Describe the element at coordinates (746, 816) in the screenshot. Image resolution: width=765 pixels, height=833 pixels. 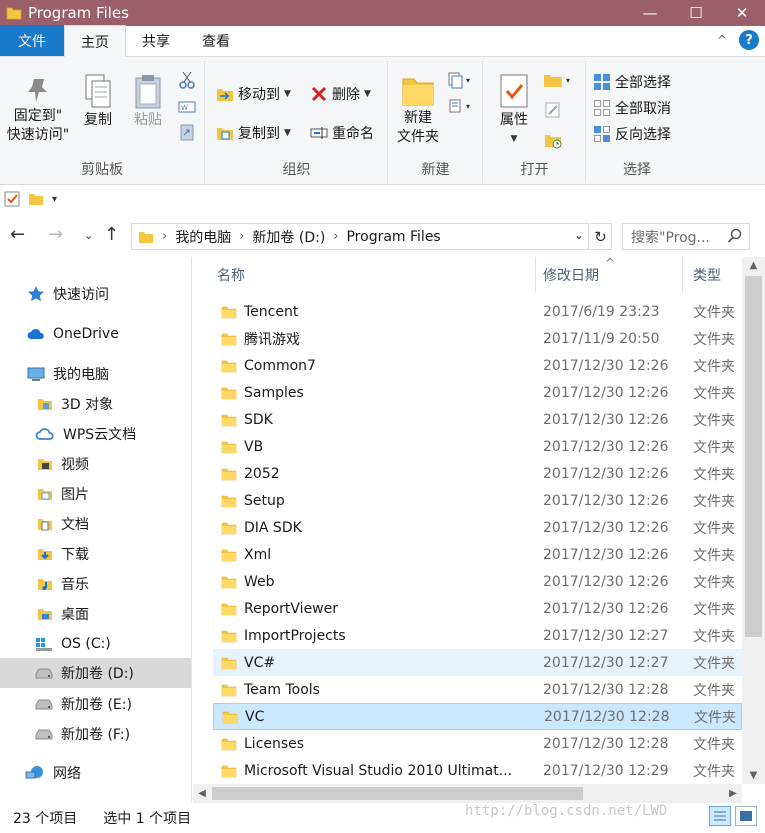
I see `large-icons-view-icon` at that location.